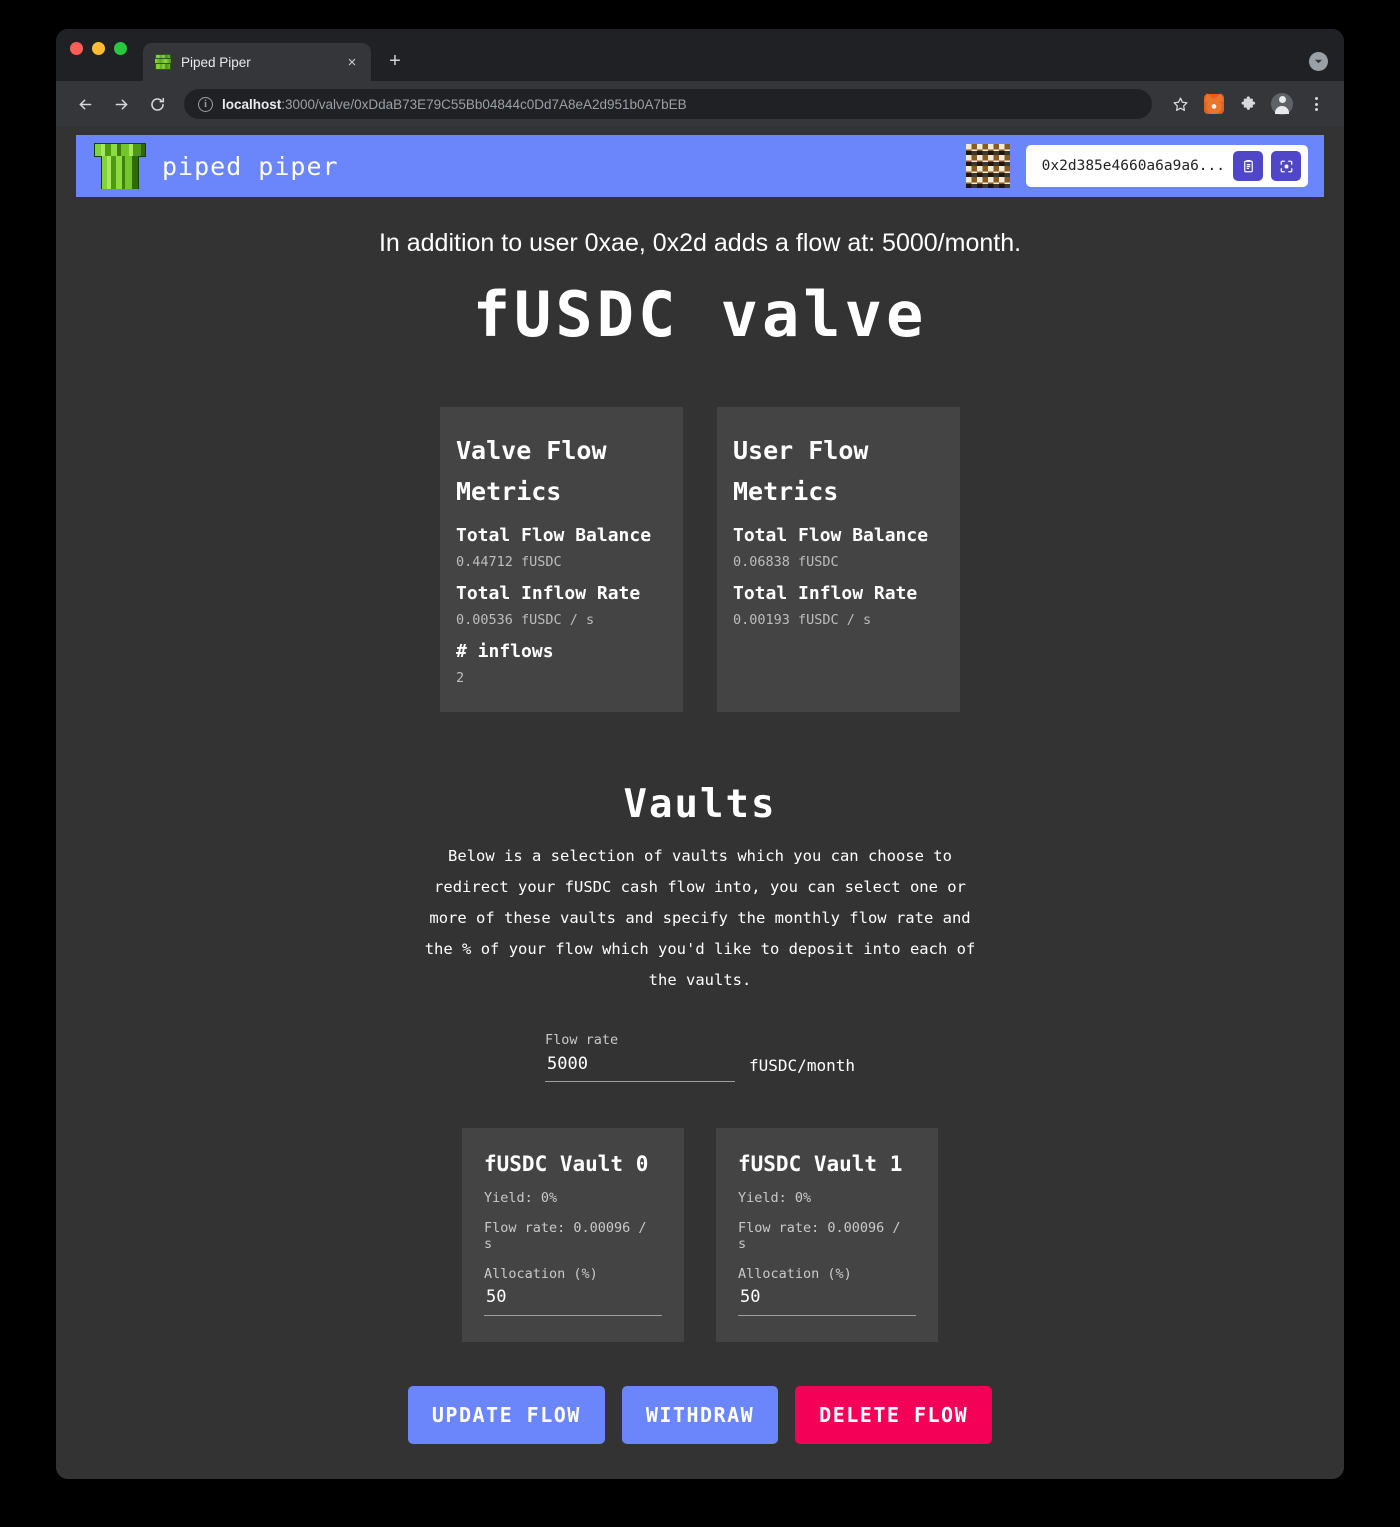 This screenshot has height=1527, width=1400. Describe the element at coordinates (506, 1415) in the screenshot. I see `update-flow-button: UPDATE FLOW` at that location.